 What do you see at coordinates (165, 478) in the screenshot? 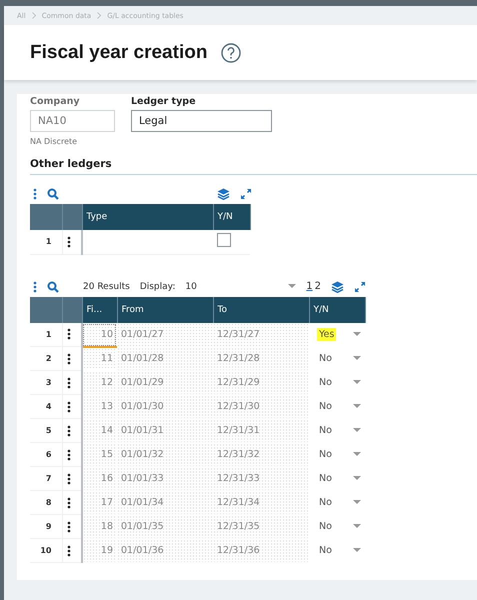
I see `table-cell: 01/01/33` at bounding box center [165, 478].